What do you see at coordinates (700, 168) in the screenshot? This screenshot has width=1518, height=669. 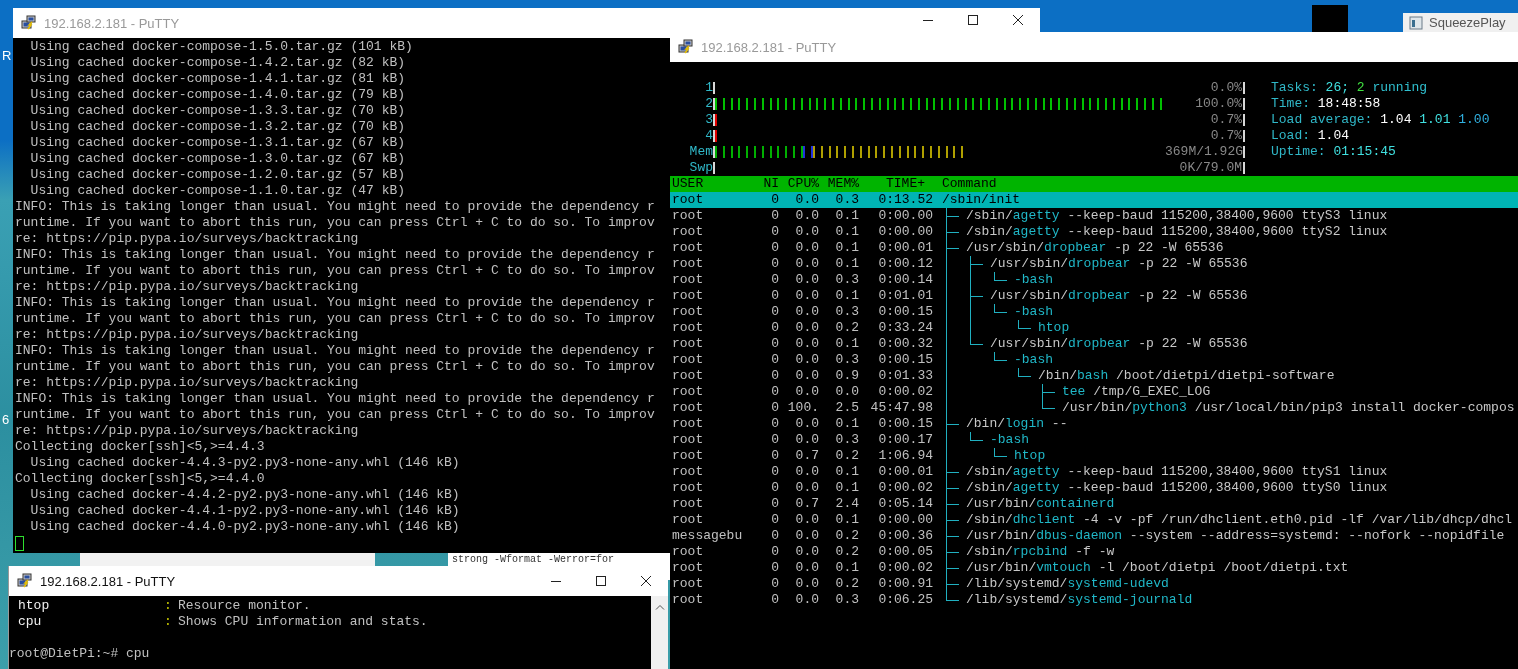 I see `meter-label: Swp` at bounding box center [700, 168].